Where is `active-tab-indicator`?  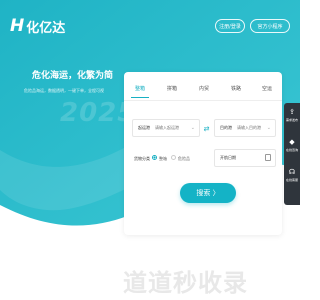 active-tab-indicator is located at coordinates (140, 97).